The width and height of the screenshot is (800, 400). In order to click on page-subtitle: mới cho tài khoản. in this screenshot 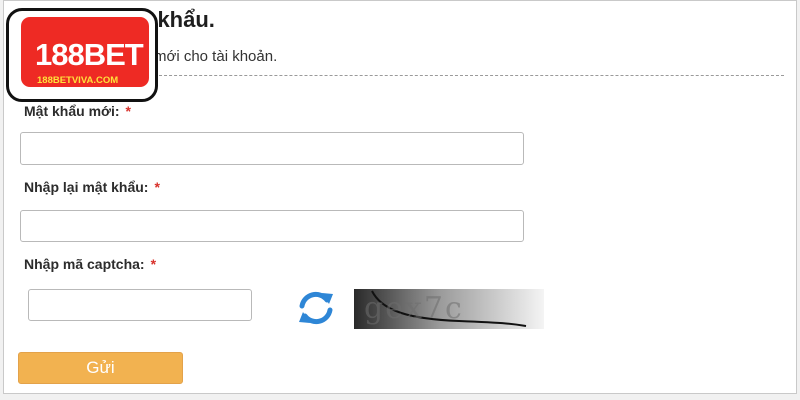, I will do `click(216, 56)`.